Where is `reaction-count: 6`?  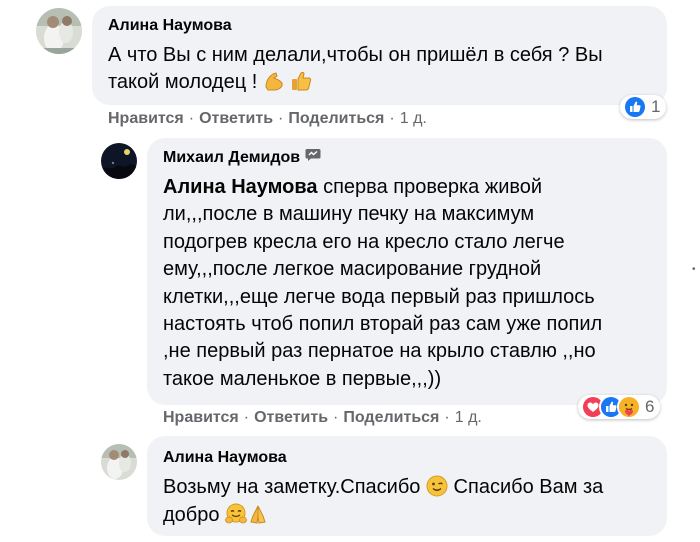
reaction-count: 6 is located at coordinates (650, 406).